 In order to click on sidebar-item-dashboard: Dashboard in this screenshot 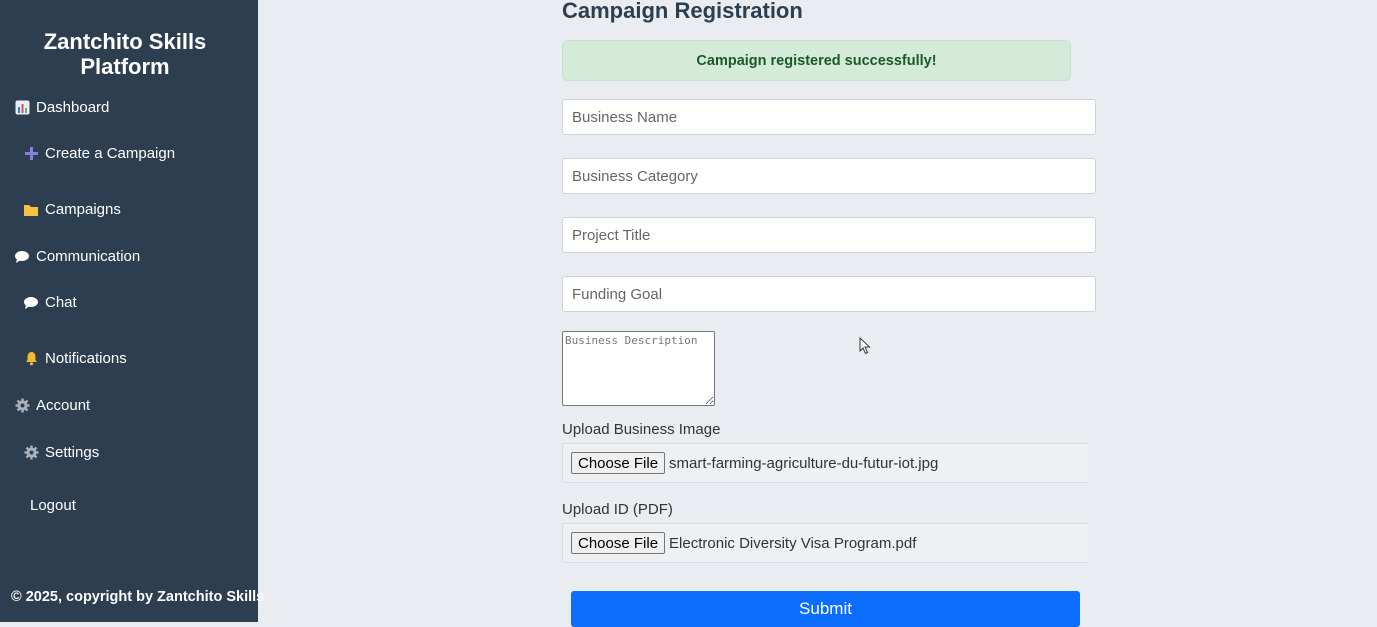, I will do `click(61, 107)`.